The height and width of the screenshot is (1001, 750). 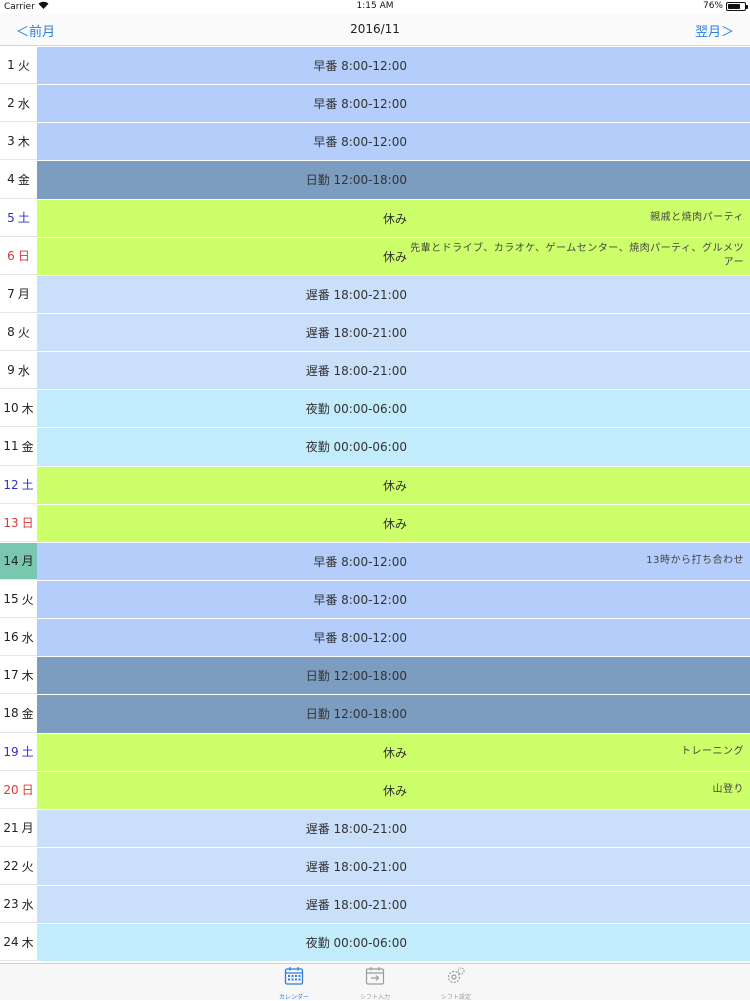 I want to click on shift-cell: 休み 山登り, so click(x=393, y=790).